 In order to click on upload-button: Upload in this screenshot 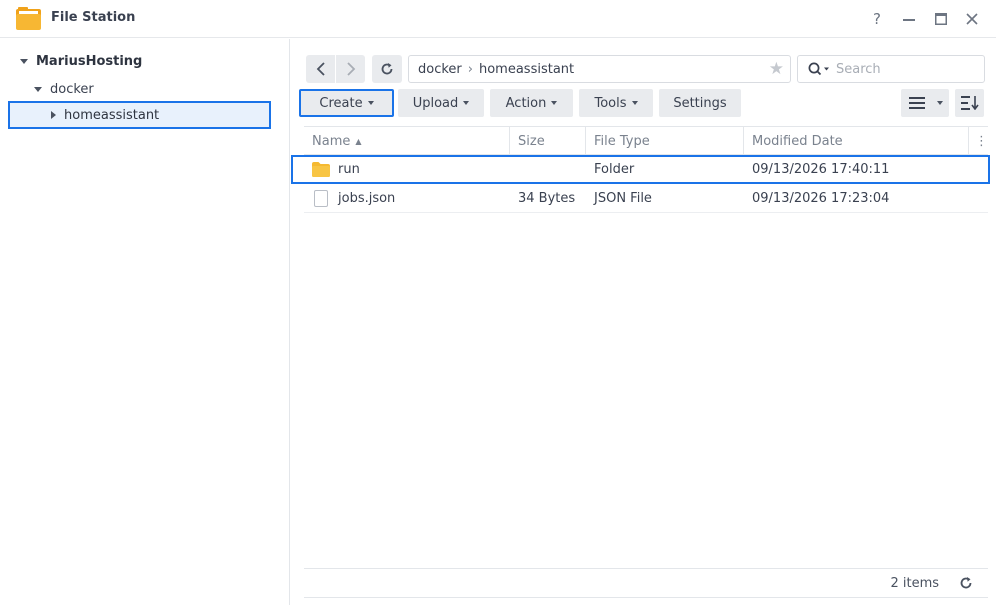, I will do `click(441, 103)`.